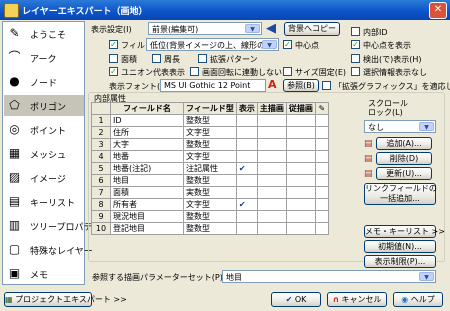 Image resolution: width=450 pixels, height=311 pixels. Describe the element at coordinates (147, 216) in the screenshot. I see `cell-name: 現況地目` at that location.